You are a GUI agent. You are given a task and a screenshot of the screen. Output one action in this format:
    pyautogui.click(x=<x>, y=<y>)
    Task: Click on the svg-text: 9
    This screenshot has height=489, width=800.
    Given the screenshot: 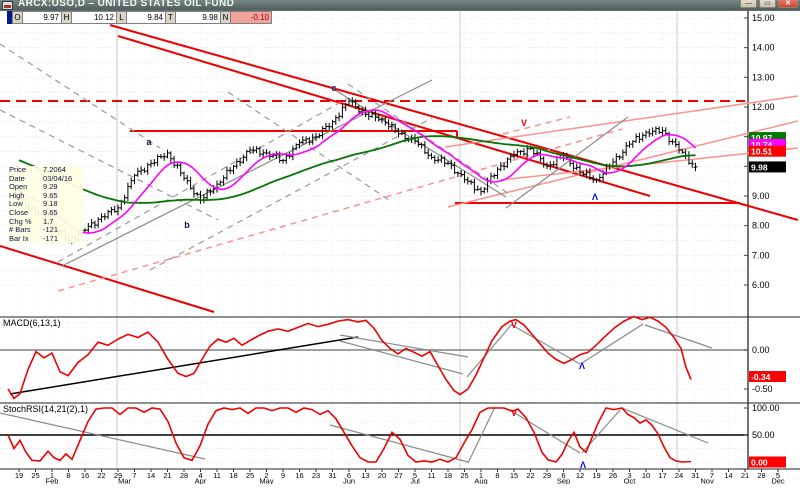 What is the action you would take?
    pyautogui.click(x=283, y=475)
    